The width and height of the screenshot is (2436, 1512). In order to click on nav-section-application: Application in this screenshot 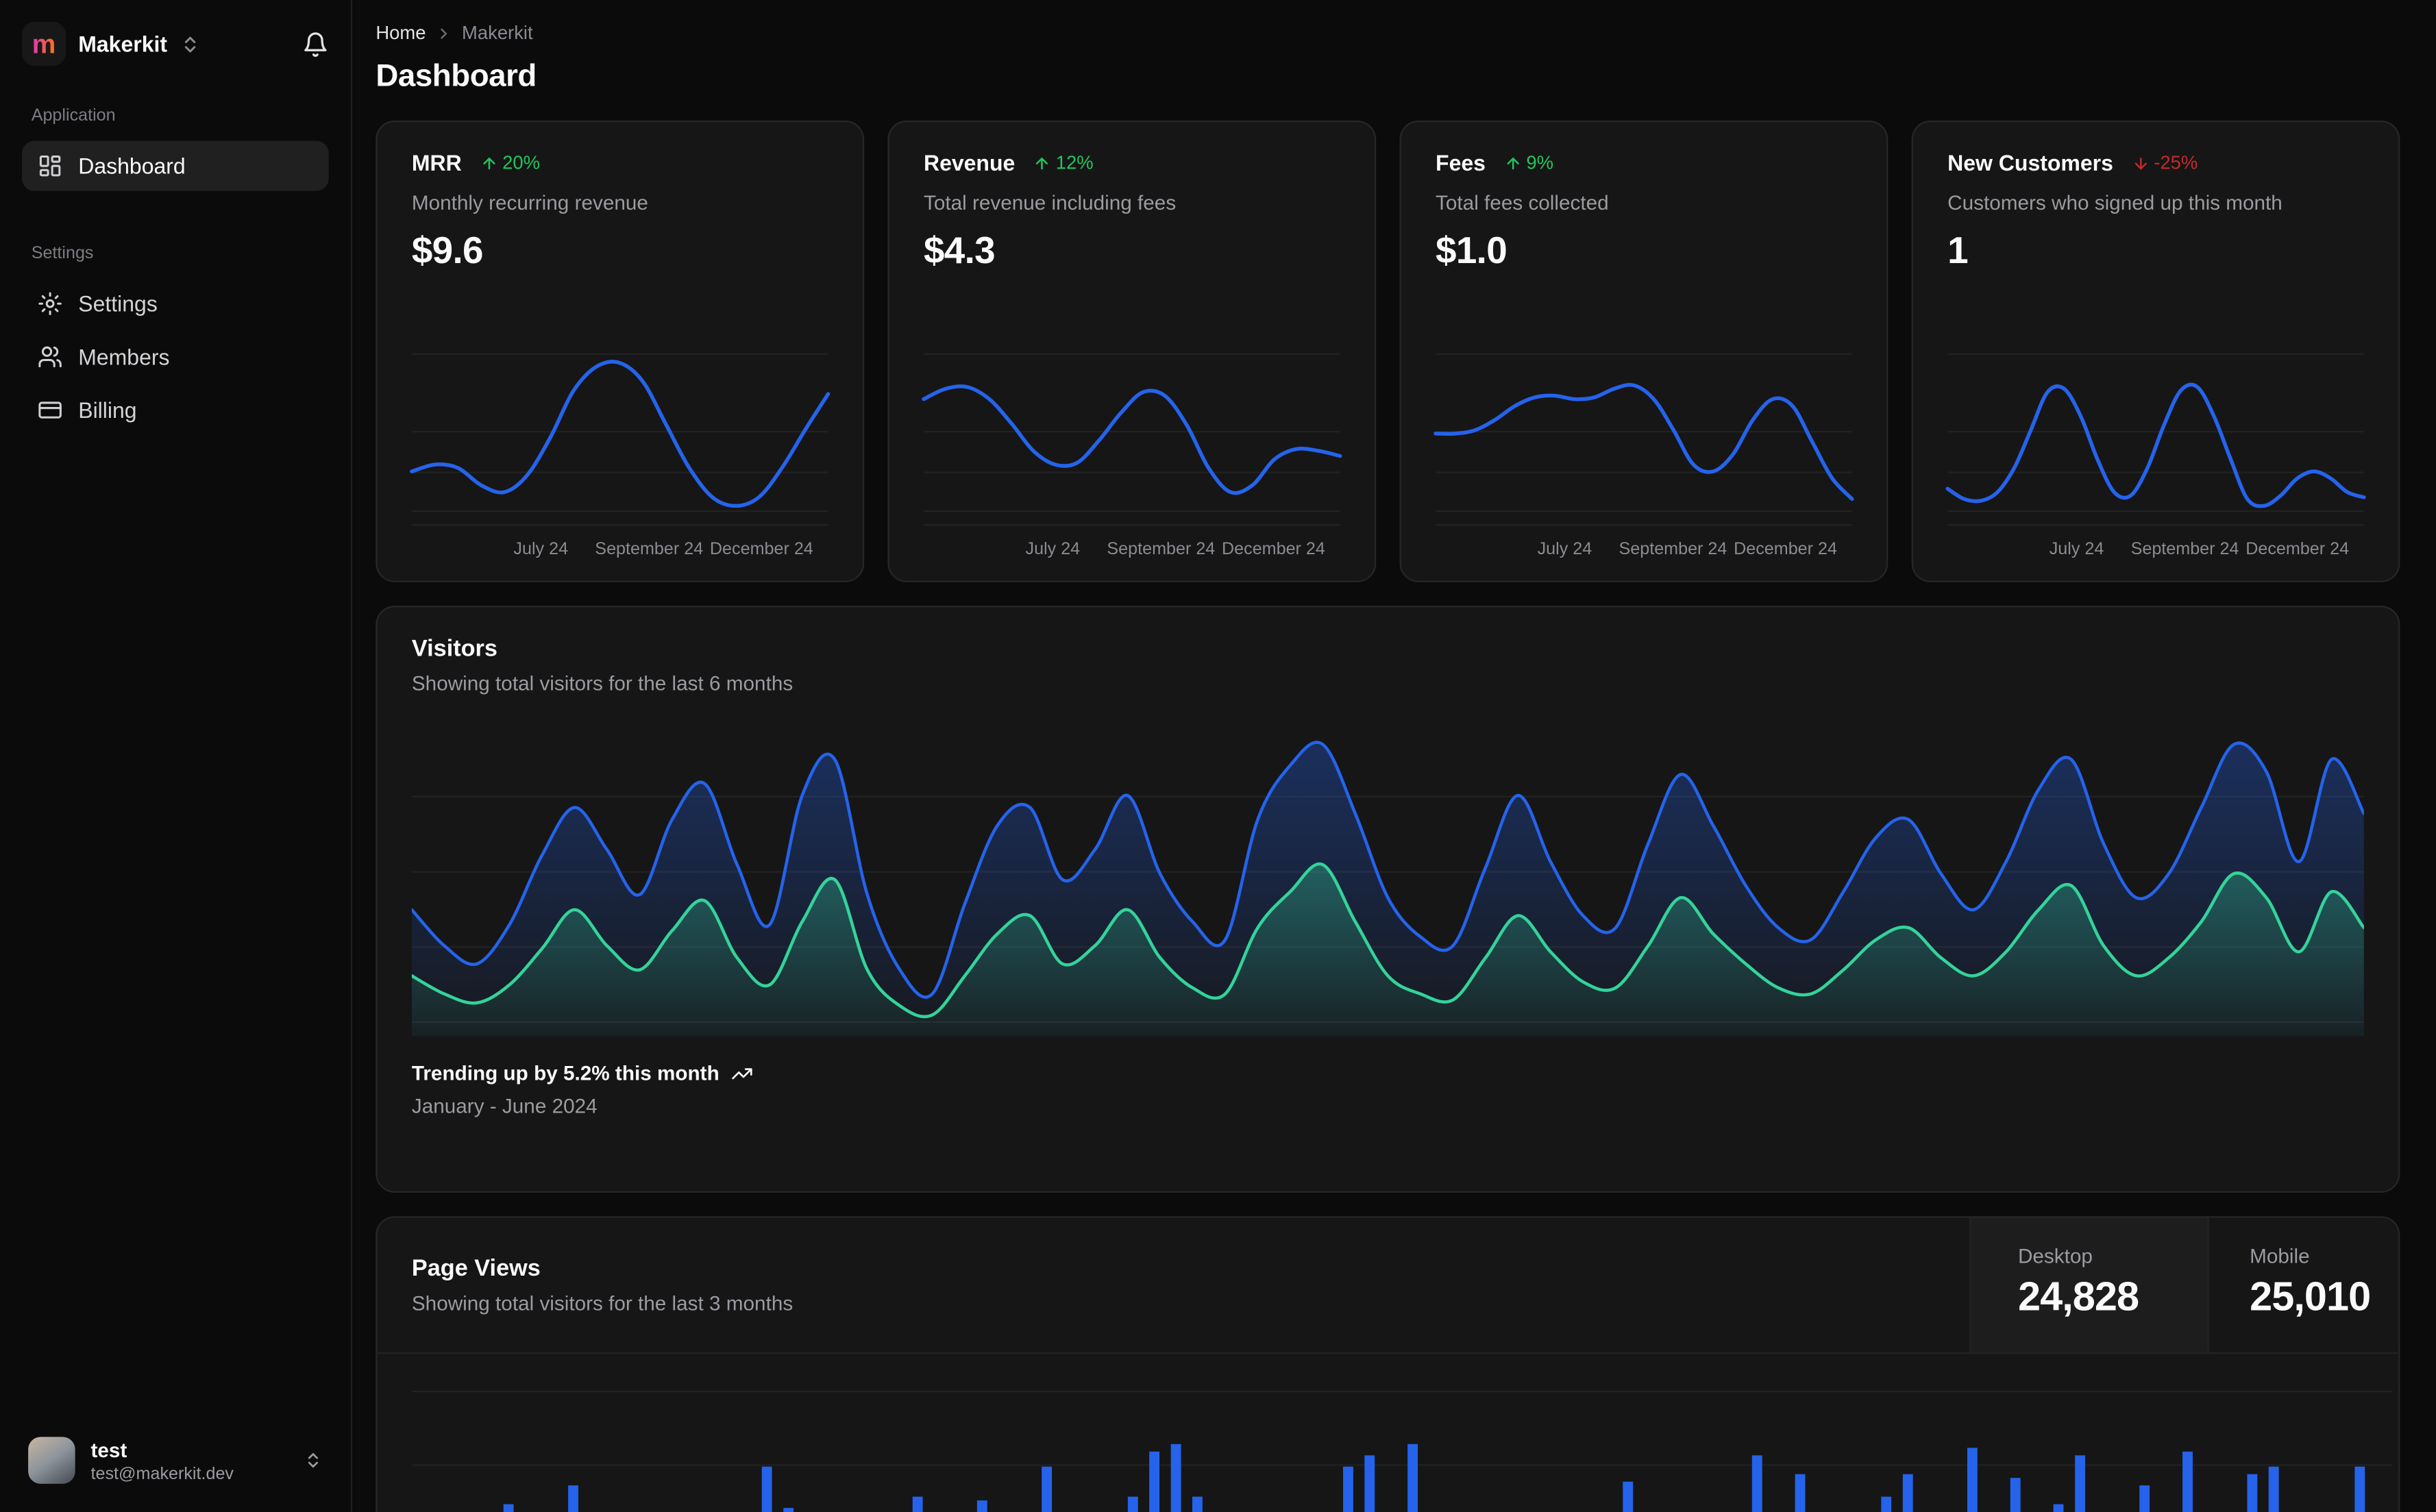, I will do `click(73, 115)`.